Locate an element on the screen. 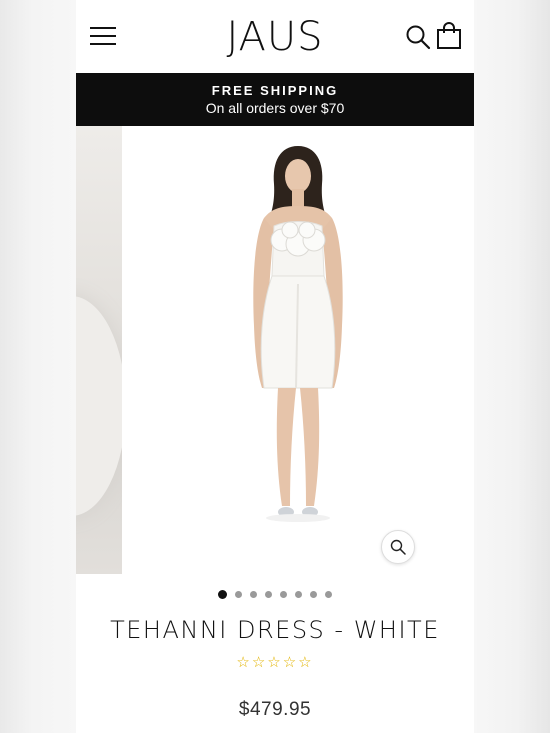  gallery-pagination is located at coordinates (275, 595).